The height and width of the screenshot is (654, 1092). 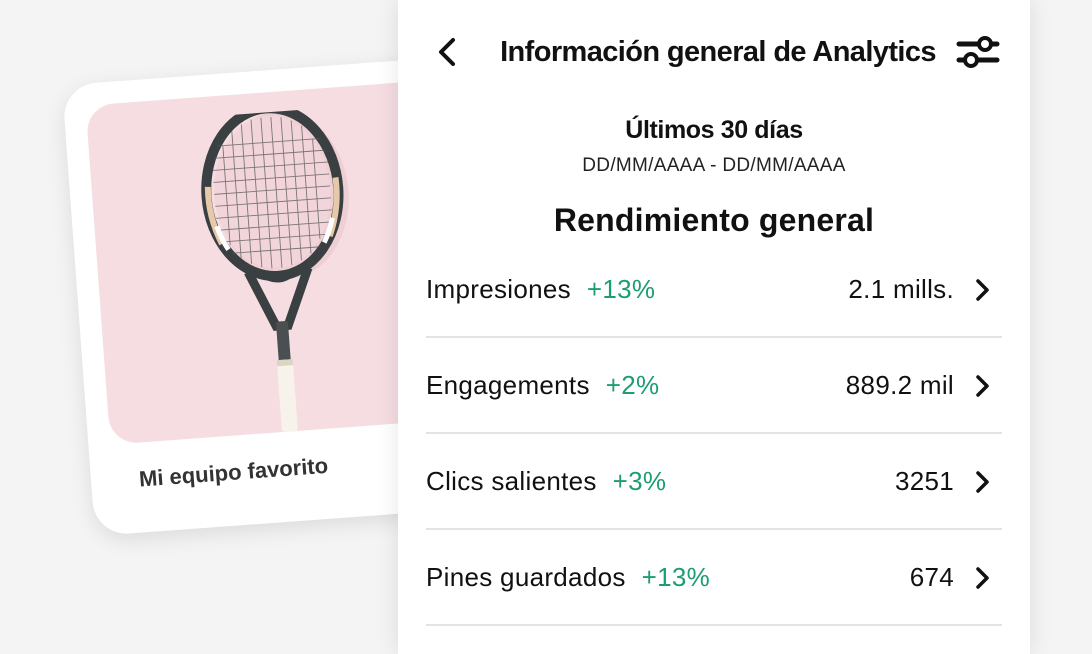 What do you see at coordinates (275, 268) in the screenshot?
I see `tennis-racket-image` at bounding box center [275, 268].